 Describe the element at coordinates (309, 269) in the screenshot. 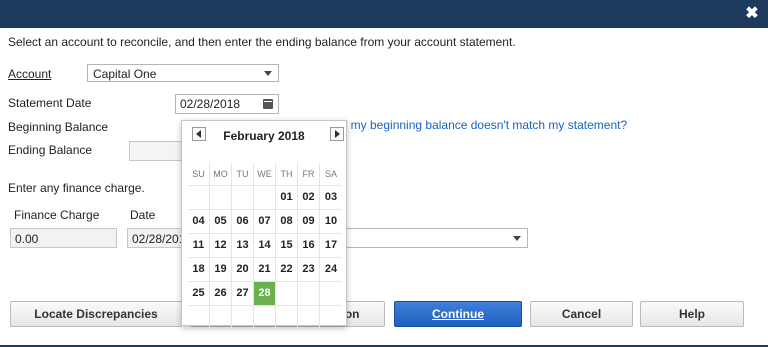

I see `calendar-day: 23` at that location.